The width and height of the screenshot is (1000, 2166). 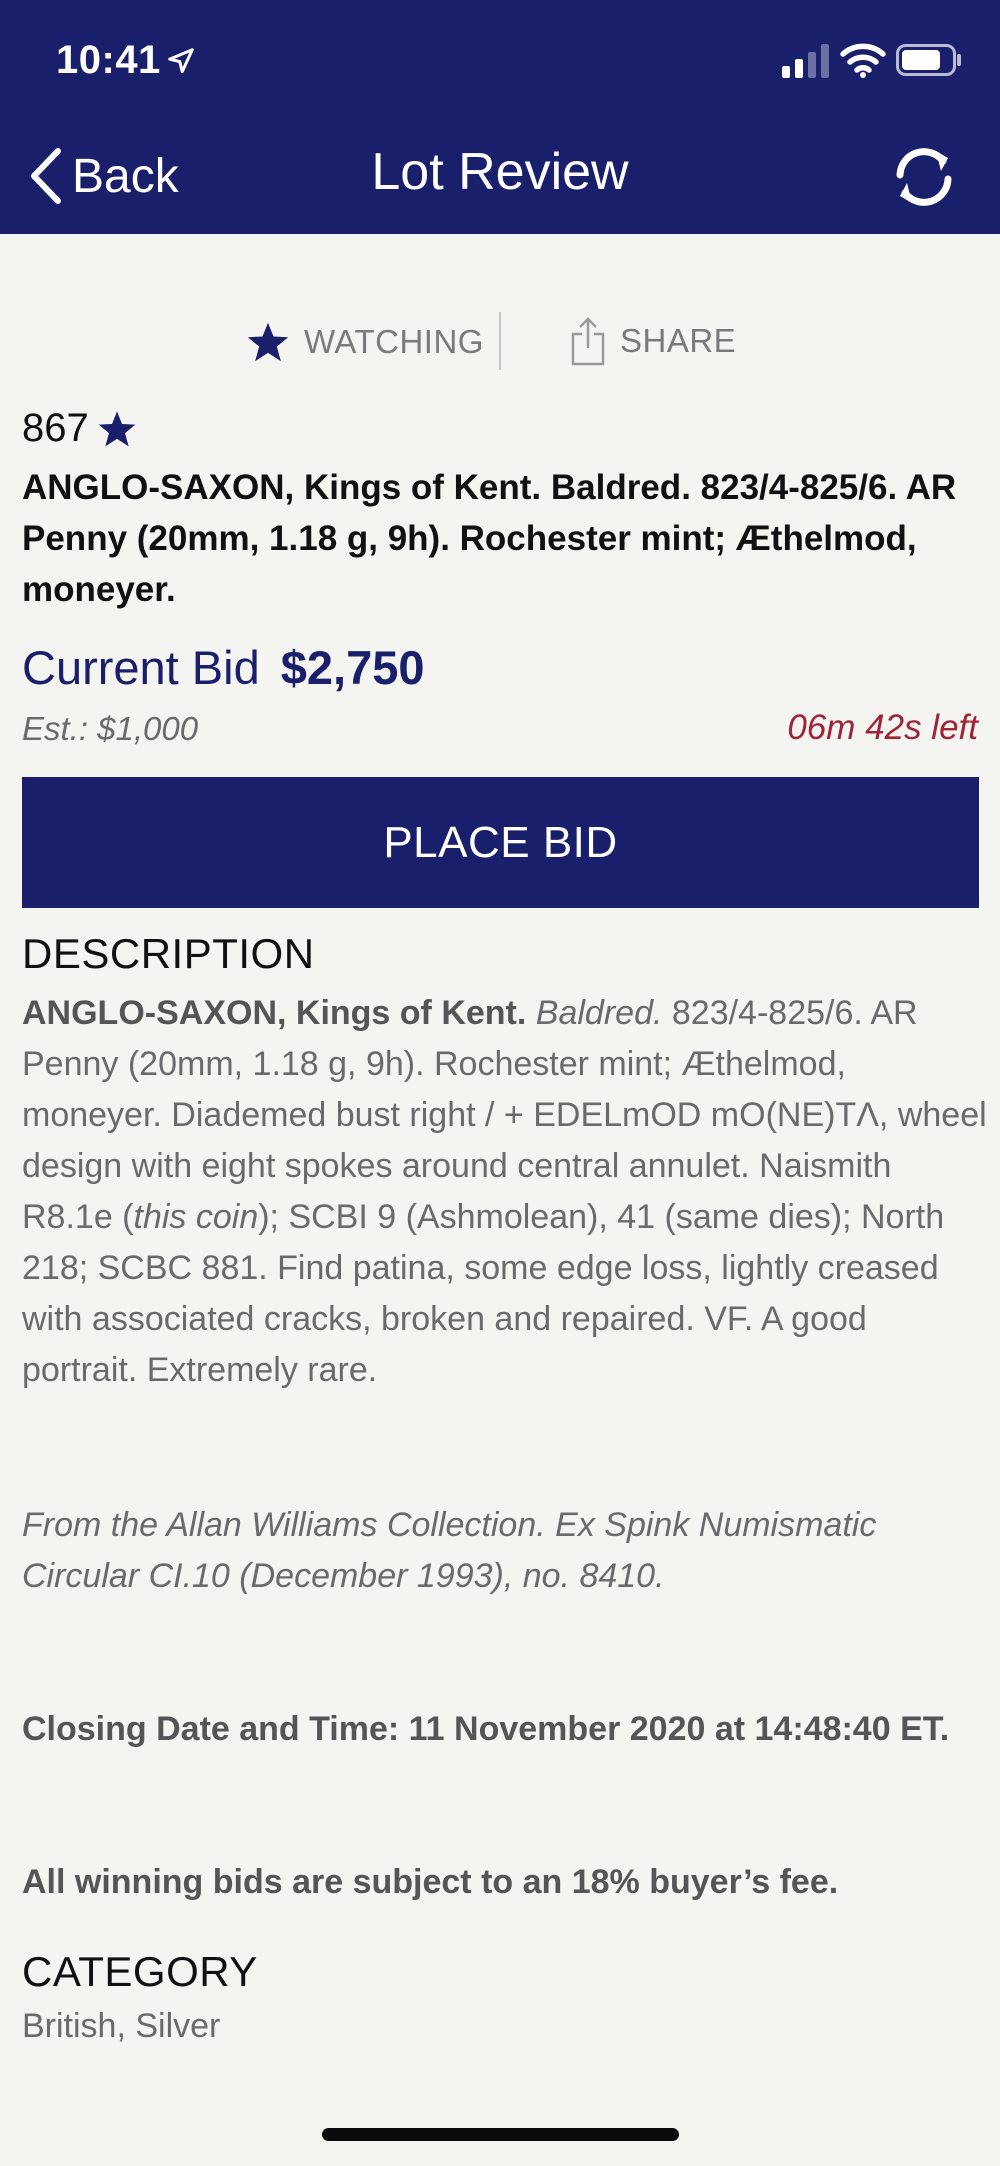 What do you see at coordinates (500, 842) in the screenshot?
I see `place-bid-button: PLACE BID` at bounding box center [500, 842].